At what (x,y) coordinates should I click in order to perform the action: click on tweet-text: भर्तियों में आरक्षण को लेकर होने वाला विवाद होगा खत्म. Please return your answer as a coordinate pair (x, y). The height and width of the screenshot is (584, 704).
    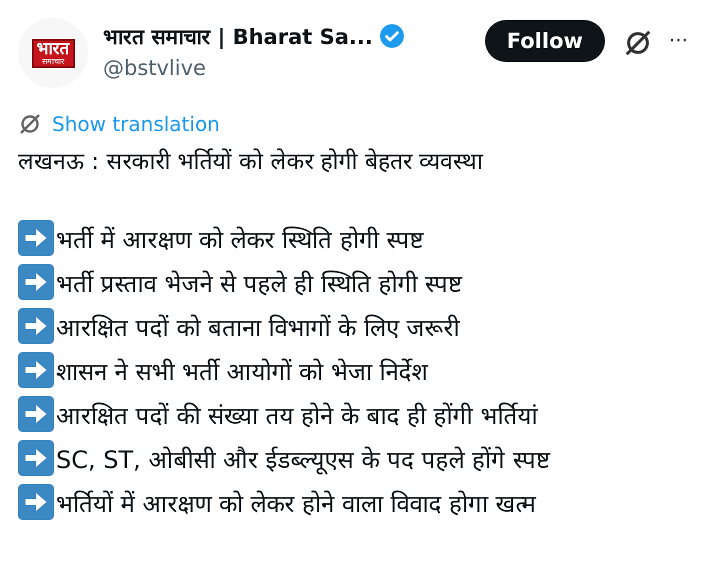
    Looking at the image, I should click on (296, 503).